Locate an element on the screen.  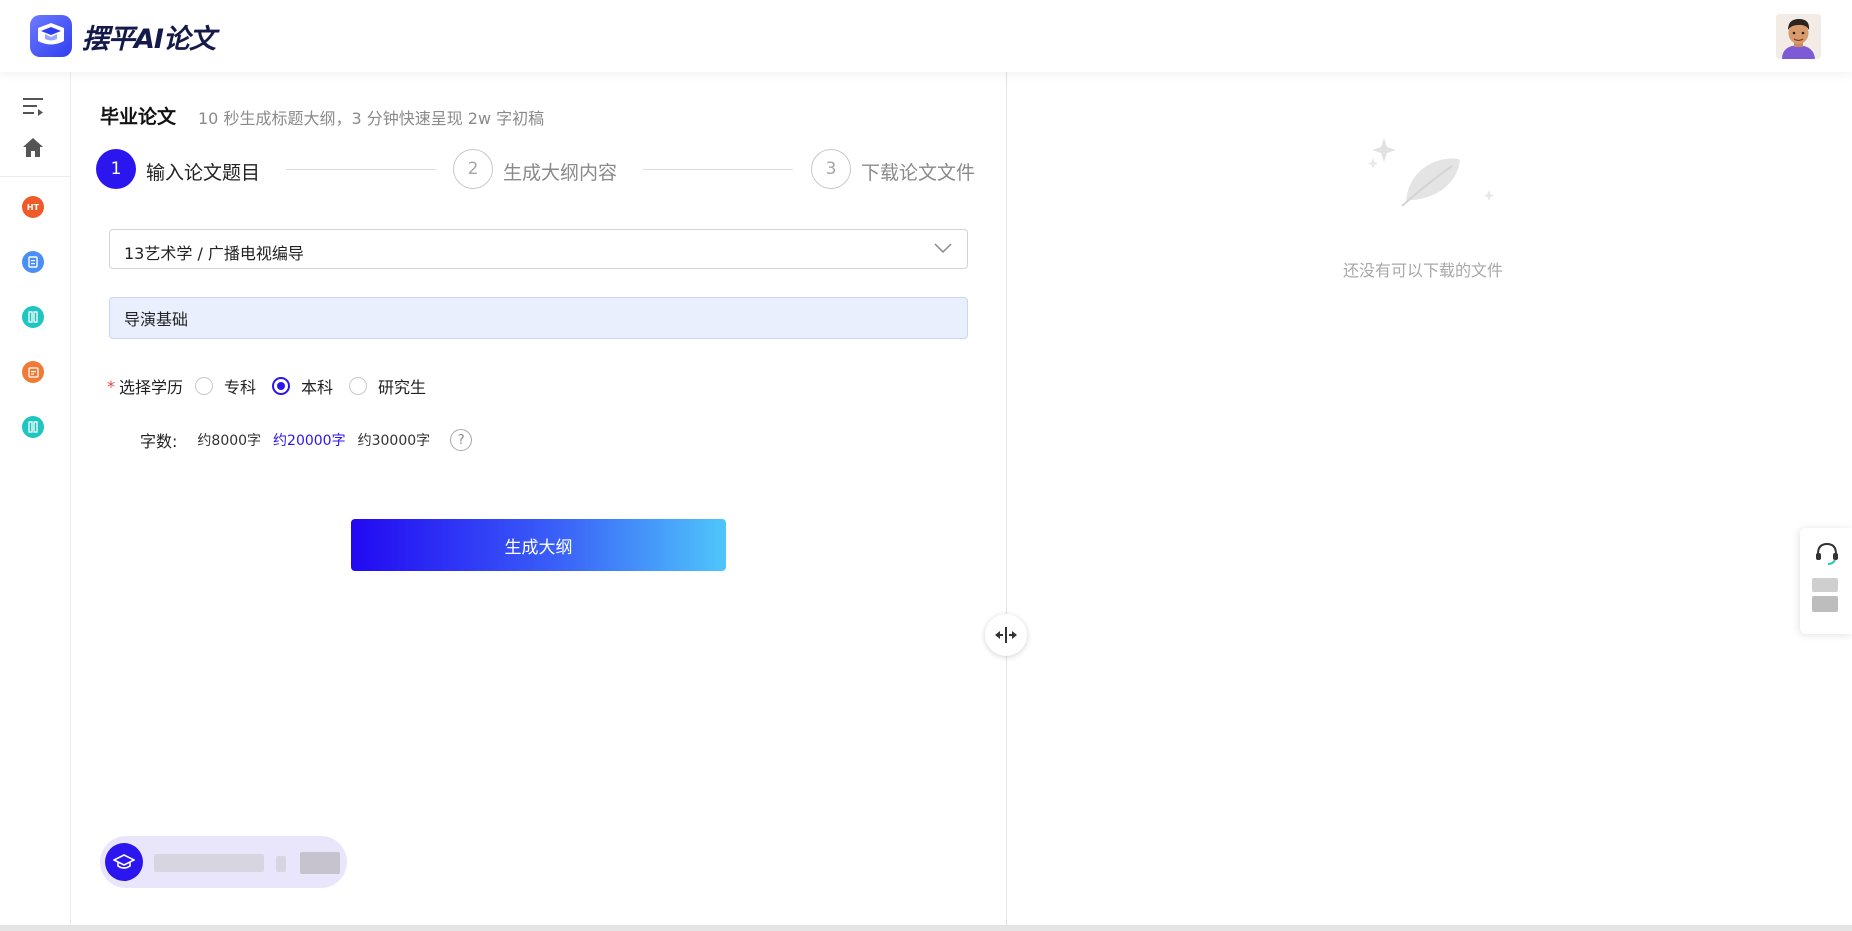
graduation-cap-logo-icon is located at coordinates (51, 36).